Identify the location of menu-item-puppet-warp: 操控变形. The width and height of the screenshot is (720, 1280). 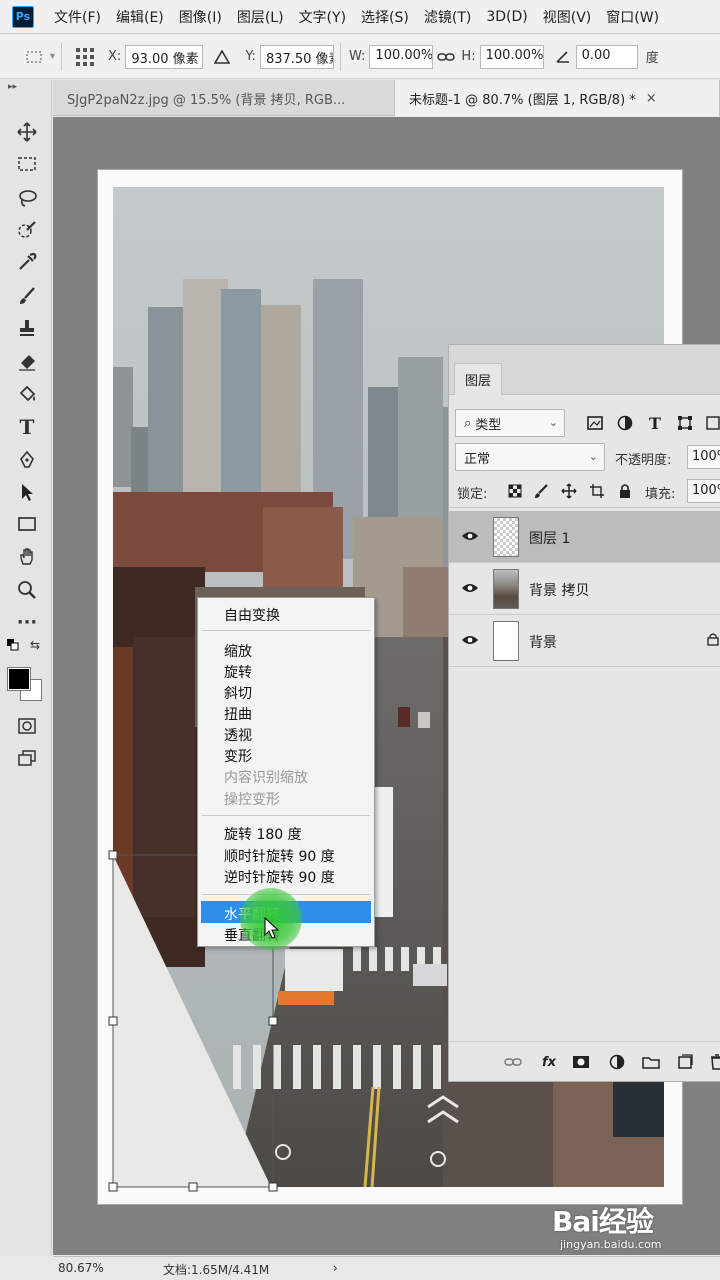
(252, 800).